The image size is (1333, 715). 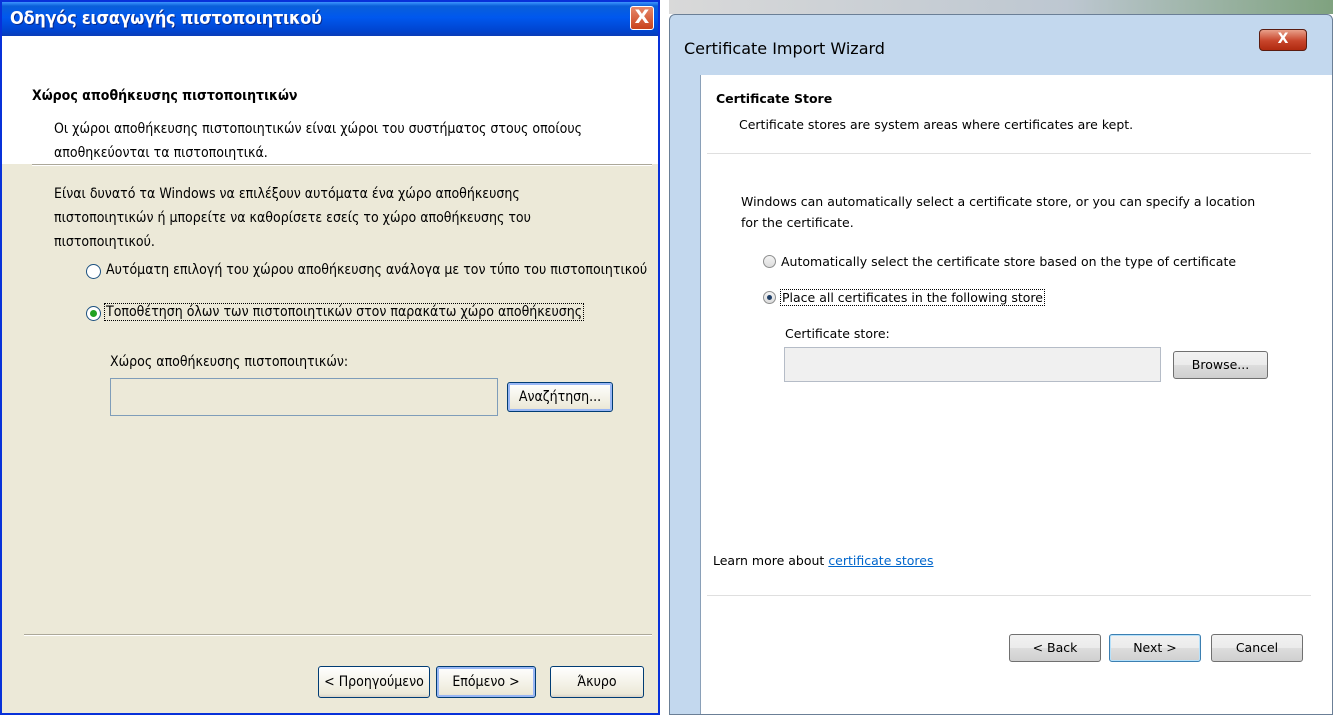 I want to click on header-description-line2: αποθηκεύονται τα πιστοποιητικά., so click(x=161, y=153).